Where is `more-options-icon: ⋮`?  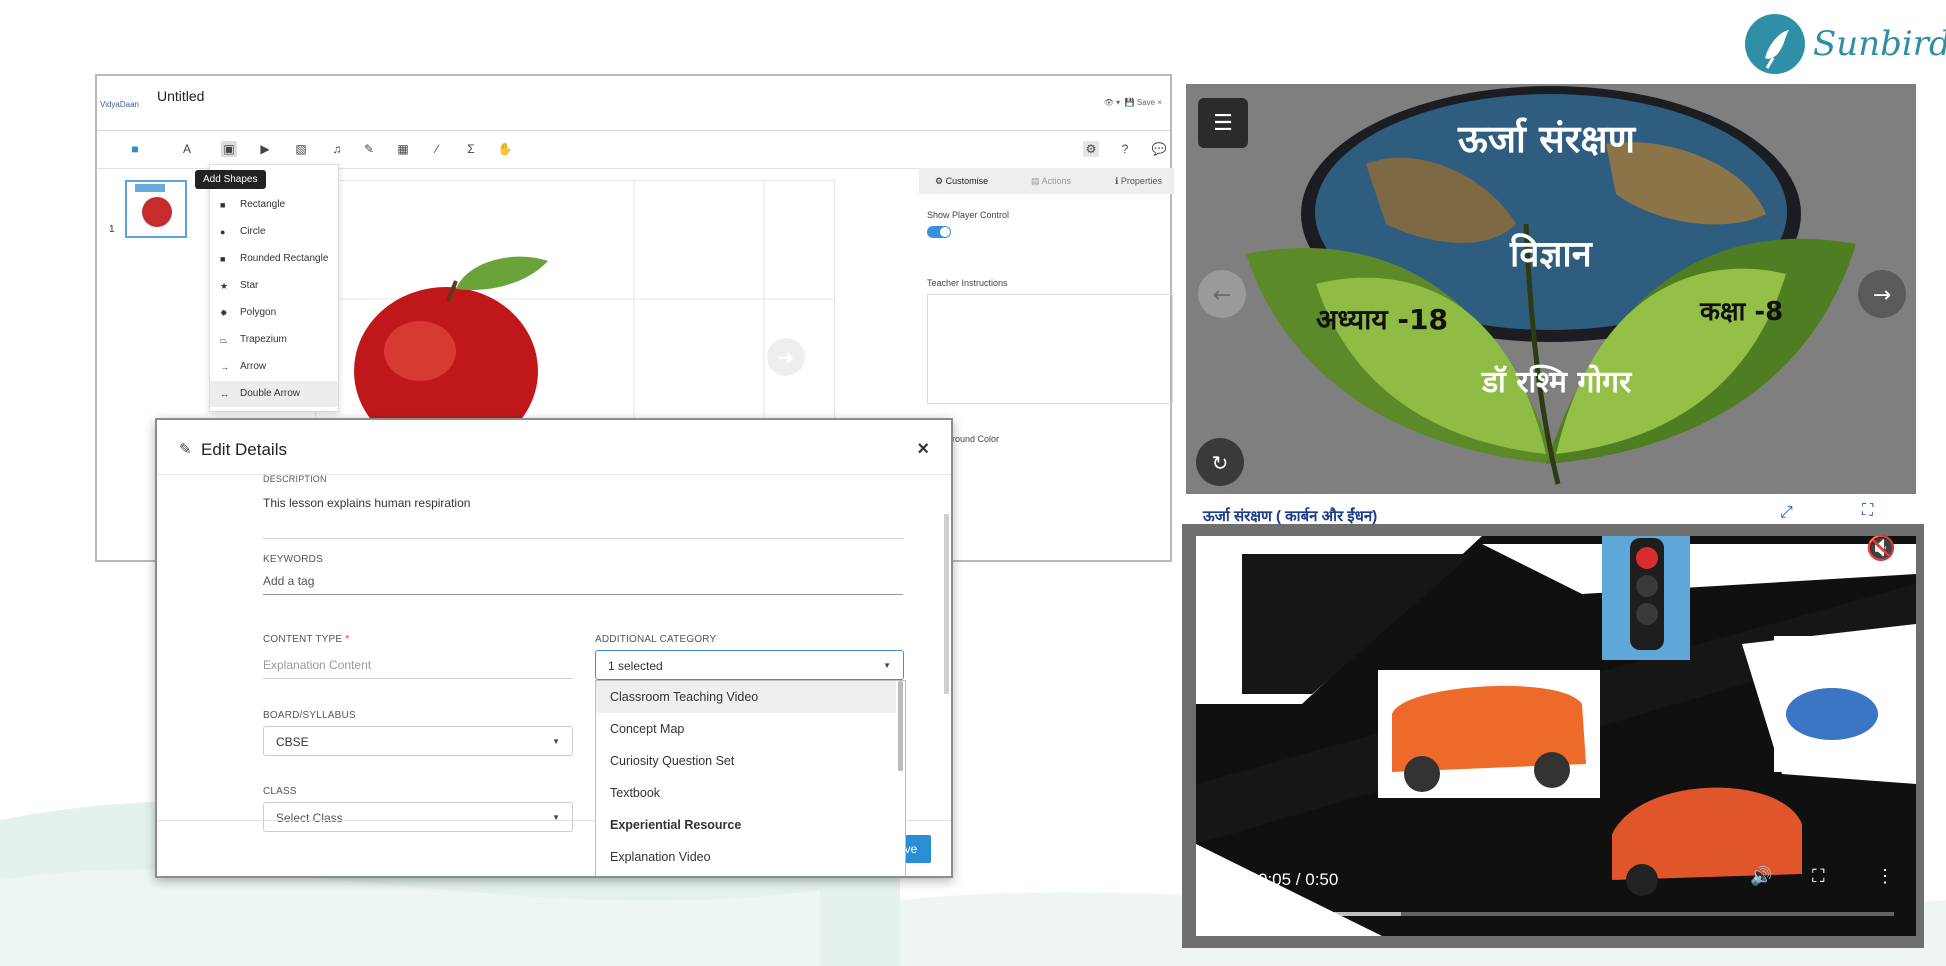
more-options-icon: ⋮ is located at coordinates (1885, 876).